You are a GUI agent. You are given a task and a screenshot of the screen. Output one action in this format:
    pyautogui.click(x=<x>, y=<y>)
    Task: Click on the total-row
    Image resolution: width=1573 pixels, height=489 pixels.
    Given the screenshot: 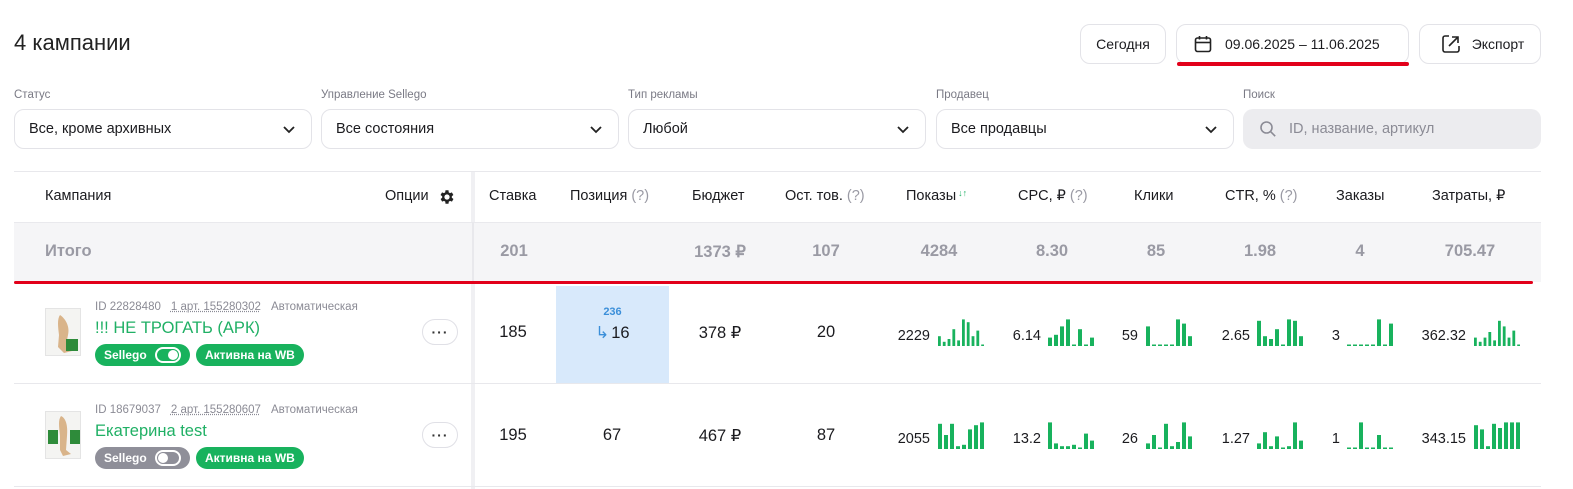 What is the action you would take?
    pyautogui.click(x=777, y=252)
    